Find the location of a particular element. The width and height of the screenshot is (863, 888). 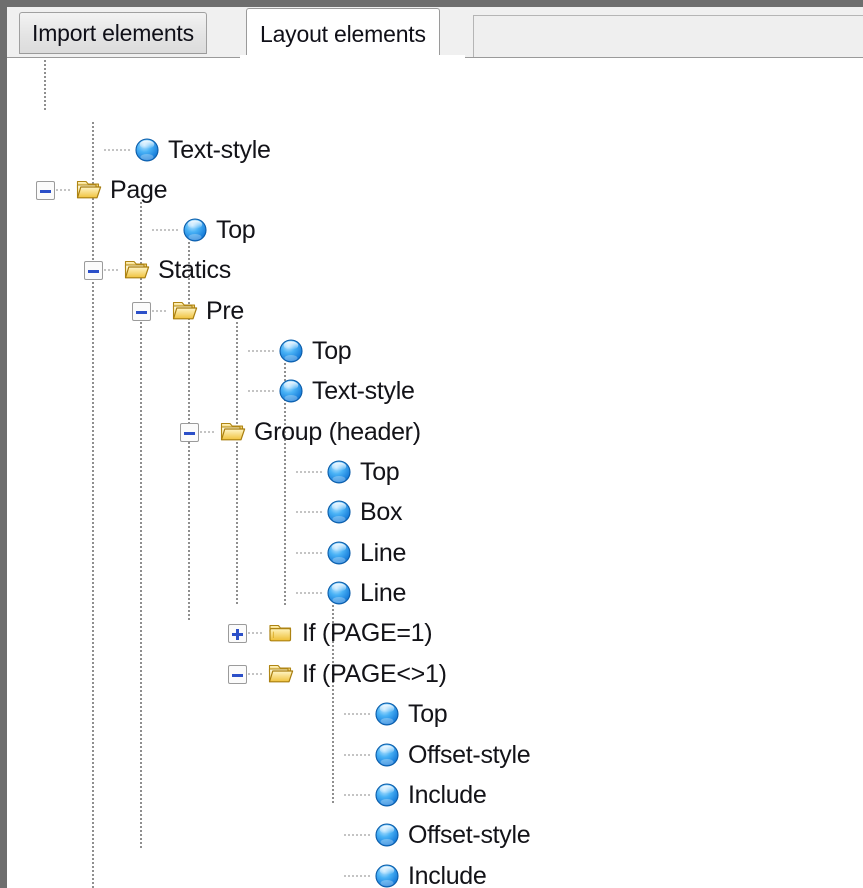

tree-node-group-header: Group (header) is located at coordinates (214, 432).